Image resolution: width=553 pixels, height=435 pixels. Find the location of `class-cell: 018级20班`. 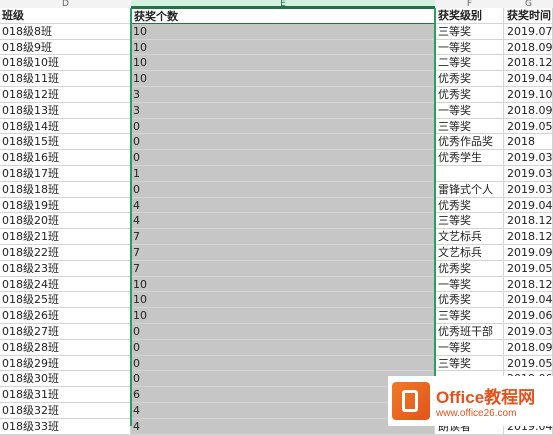

class-cell: 018级20班 is located at coordinates (65, 221).